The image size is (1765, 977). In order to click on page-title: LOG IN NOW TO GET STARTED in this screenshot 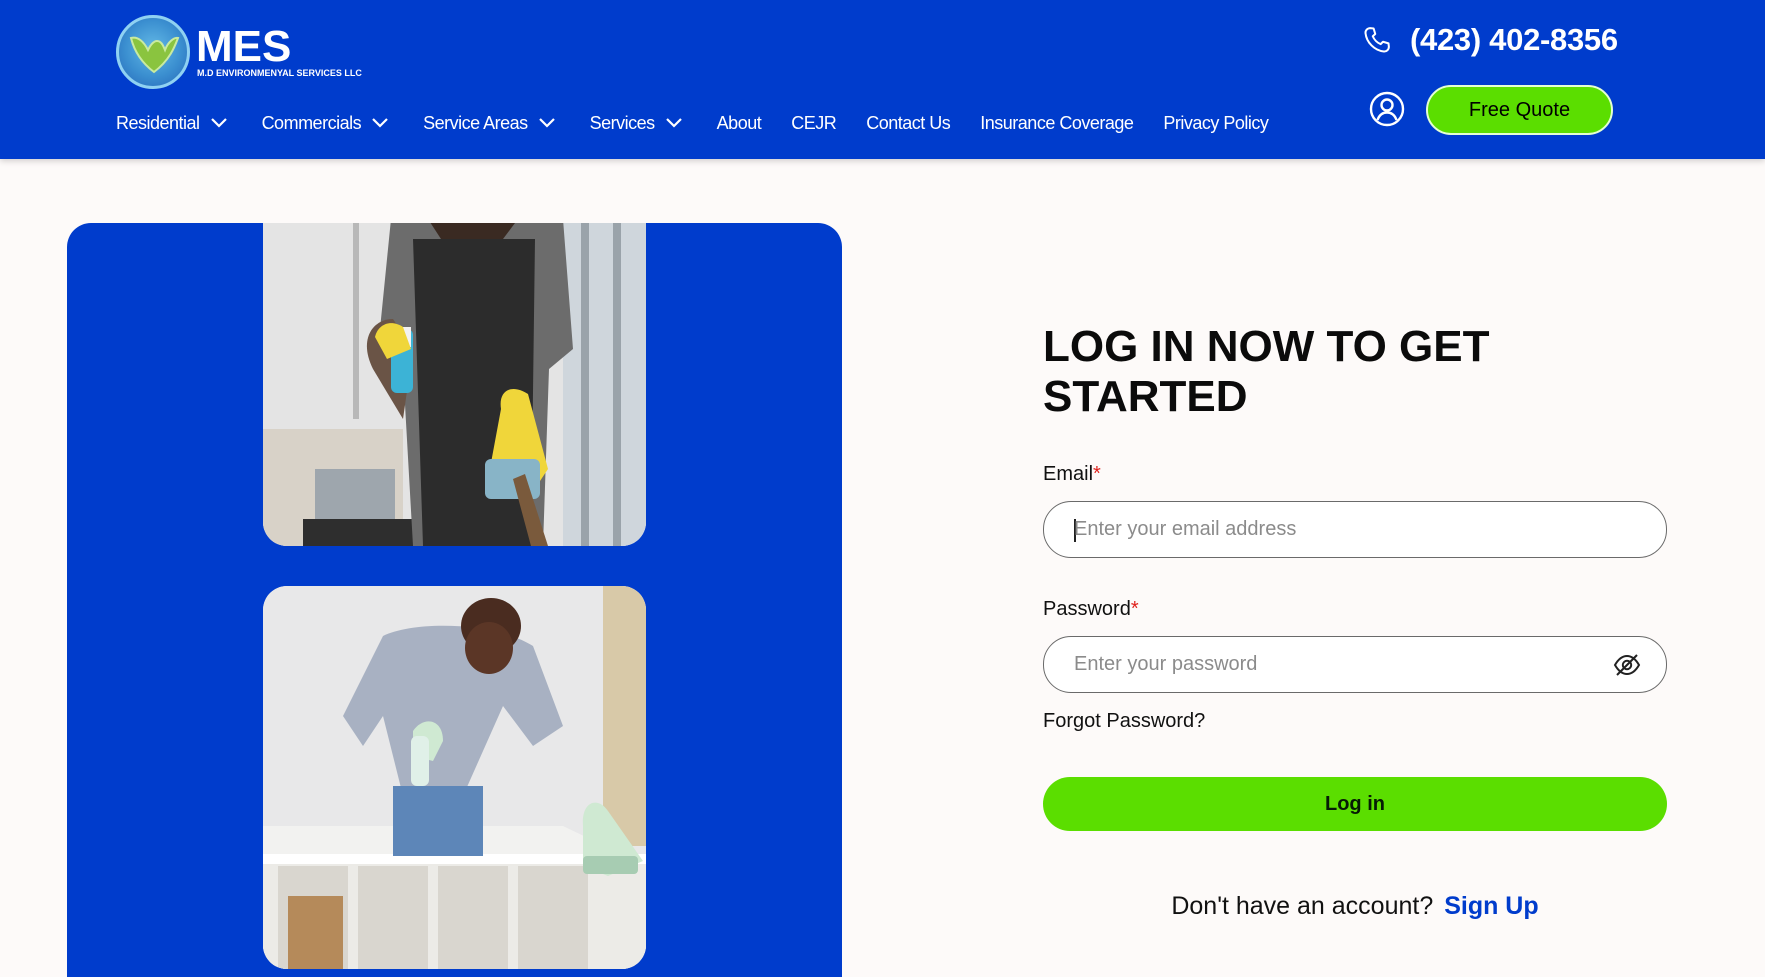, I will do `click(1266, 371)`.